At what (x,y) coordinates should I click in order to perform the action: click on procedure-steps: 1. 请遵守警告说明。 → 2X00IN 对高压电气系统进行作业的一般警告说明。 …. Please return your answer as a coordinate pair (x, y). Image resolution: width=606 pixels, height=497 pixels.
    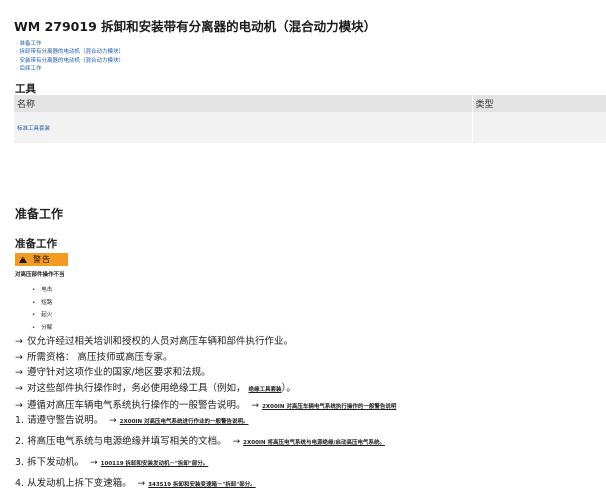
    Looking at the image, I should click on (200, 454).